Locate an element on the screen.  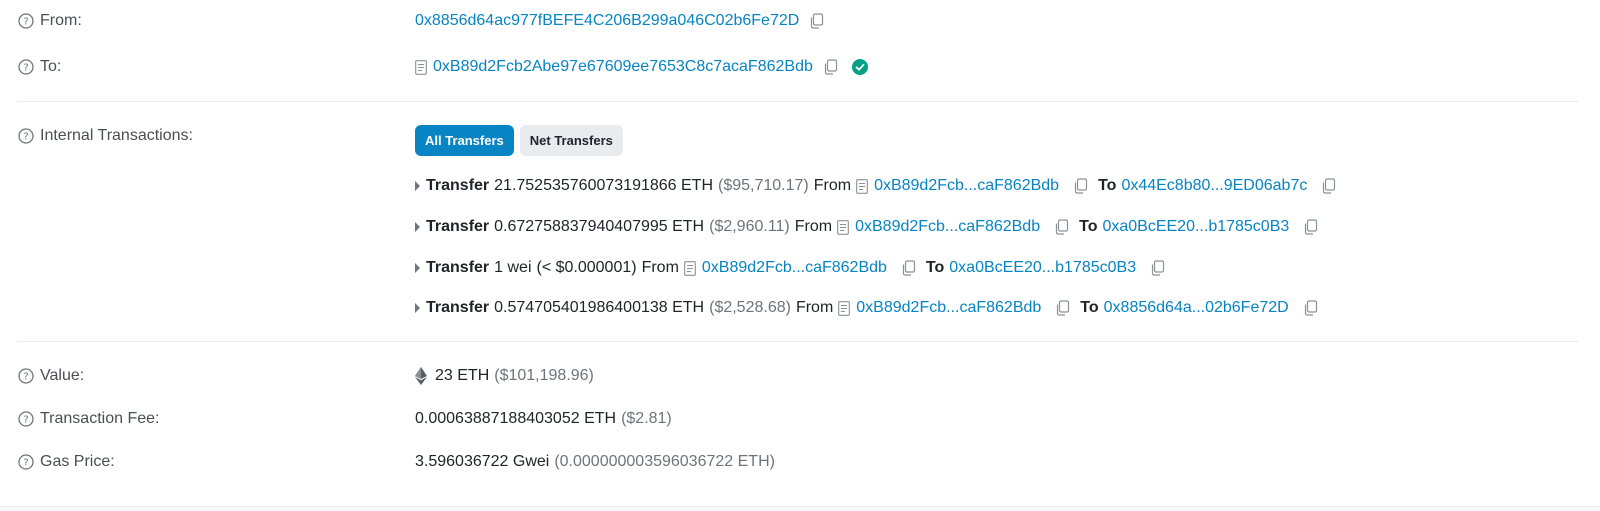
fee-eth: 0.00063887188403052 ETH is located at coordinates (516, 418).